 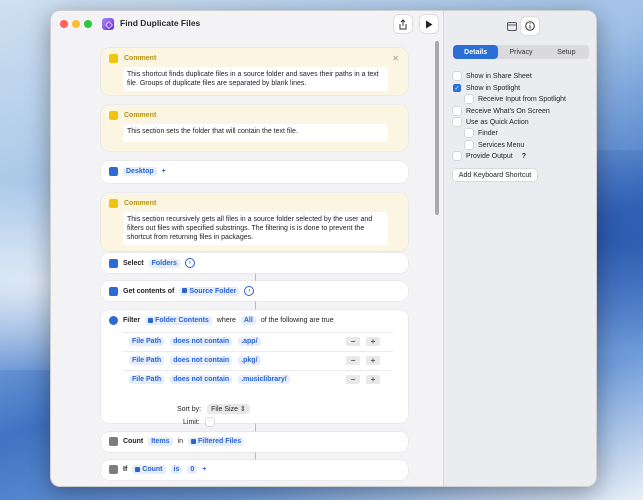 What do you see at coordinates (457, 88) in the screenshot?
I see `checkbox-checked: ✓` at bounding box center [457, 88].